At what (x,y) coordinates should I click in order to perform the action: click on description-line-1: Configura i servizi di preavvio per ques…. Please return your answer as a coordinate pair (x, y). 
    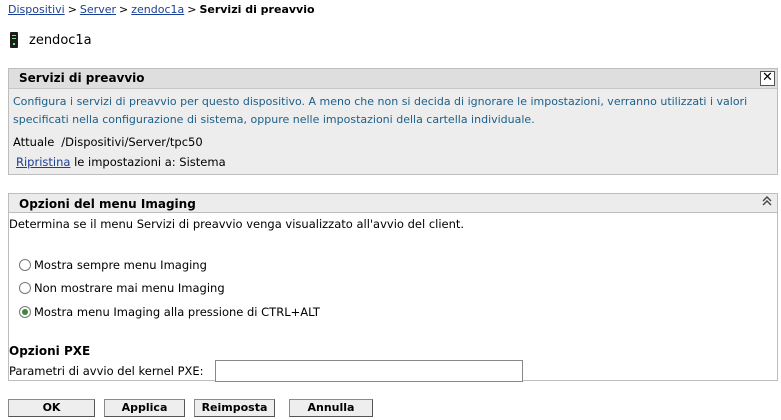
    Looking at the image, I should click on (380, 101).